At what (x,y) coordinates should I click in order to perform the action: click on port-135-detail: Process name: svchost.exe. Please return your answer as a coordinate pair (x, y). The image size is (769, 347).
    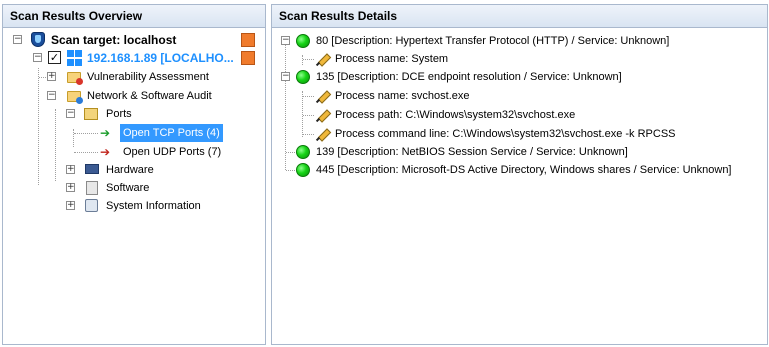
    Looking at the image, I should click on (519, 96).